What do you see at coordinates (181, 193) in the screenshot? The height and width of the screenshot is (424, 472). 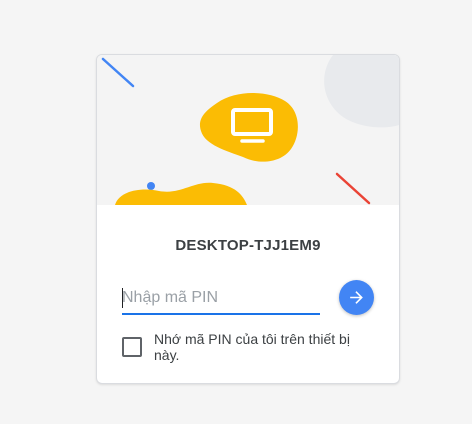 I see `yellow-bottom-blob-shape` at bounding box center [181, 193].